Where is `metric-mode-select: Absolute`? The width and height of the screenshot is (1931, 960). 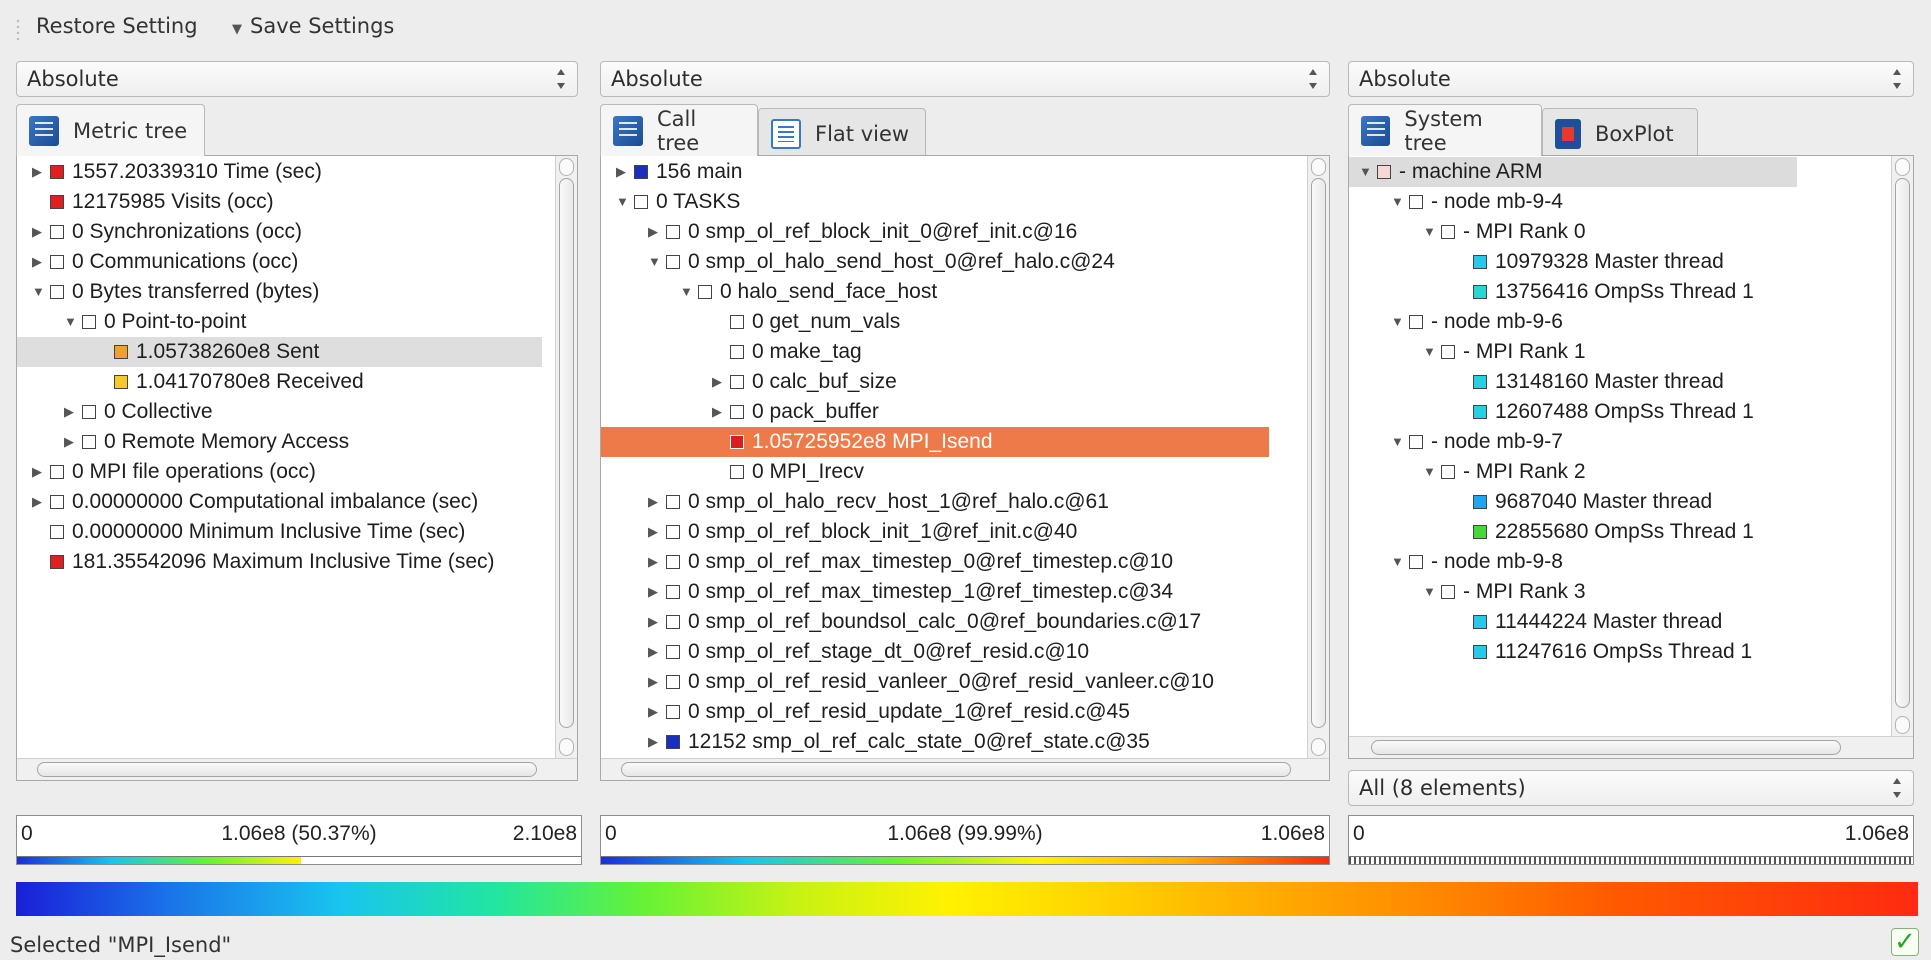 metric-mode-select: Absolute is located at coordinates (297, 79).